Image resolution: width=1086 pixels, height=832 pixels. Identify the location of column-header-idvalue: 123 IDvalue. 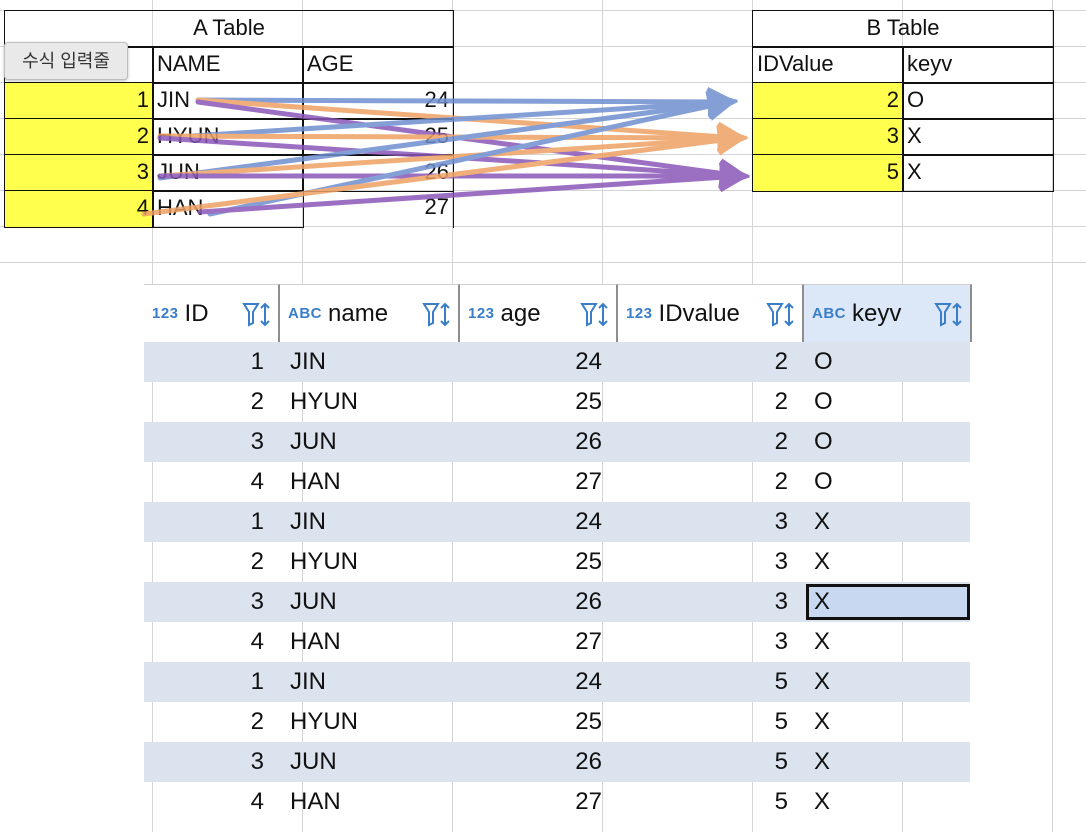
(711, 313).